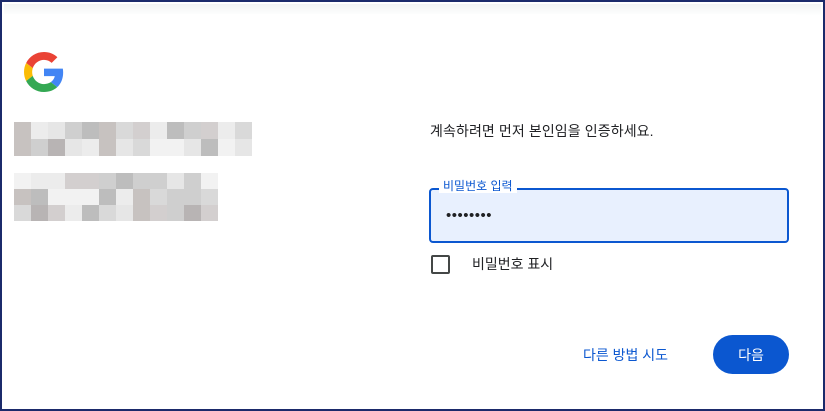 This screenshot has width=825, height=411. Describe the element at coordinates (469, 215) in the screenshot. I see `password-input-value: ••••••••` at that location.